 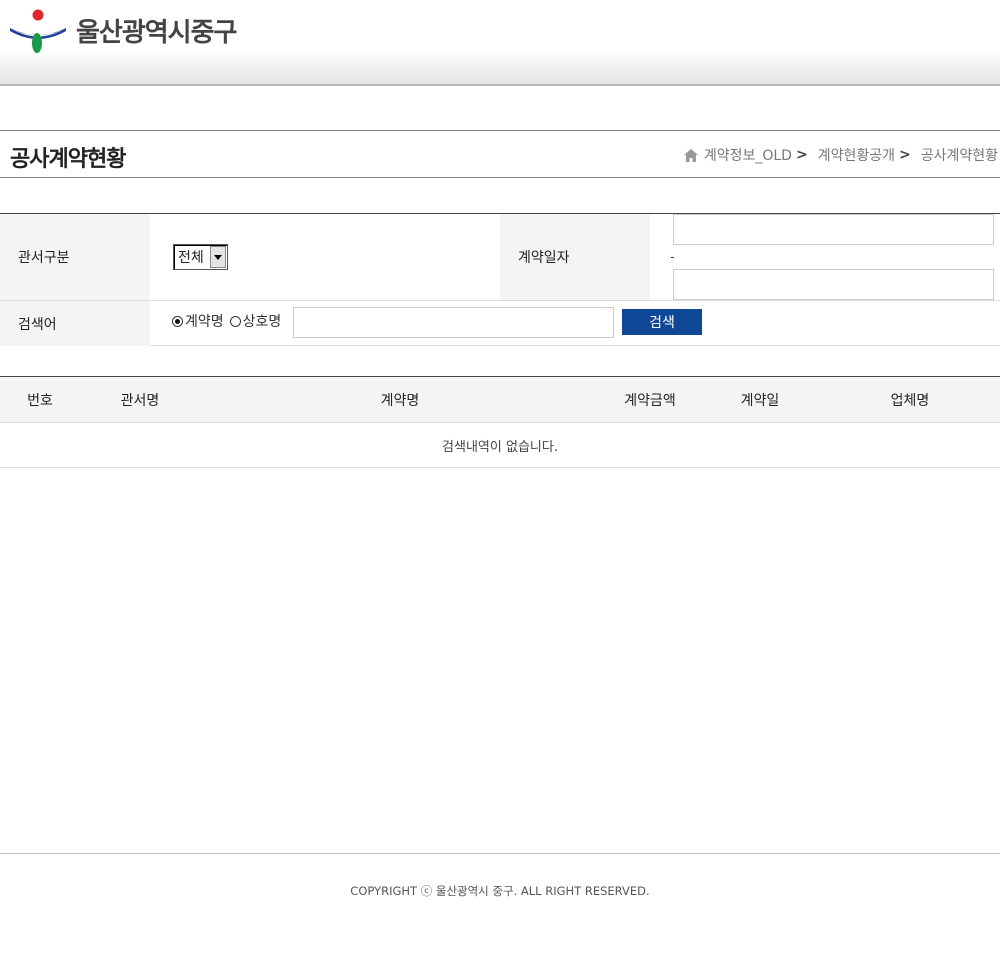 What do you see at coordinates (156, 30) in the screenshot?
I see `logo-text: 울산광역시중구` at bounding box center [156, 30].